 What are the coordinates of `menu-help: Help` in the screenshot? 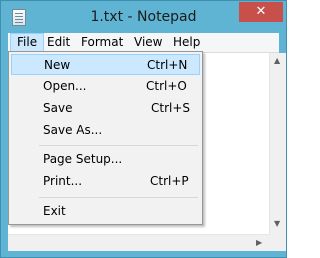 It's located at (186, 42).